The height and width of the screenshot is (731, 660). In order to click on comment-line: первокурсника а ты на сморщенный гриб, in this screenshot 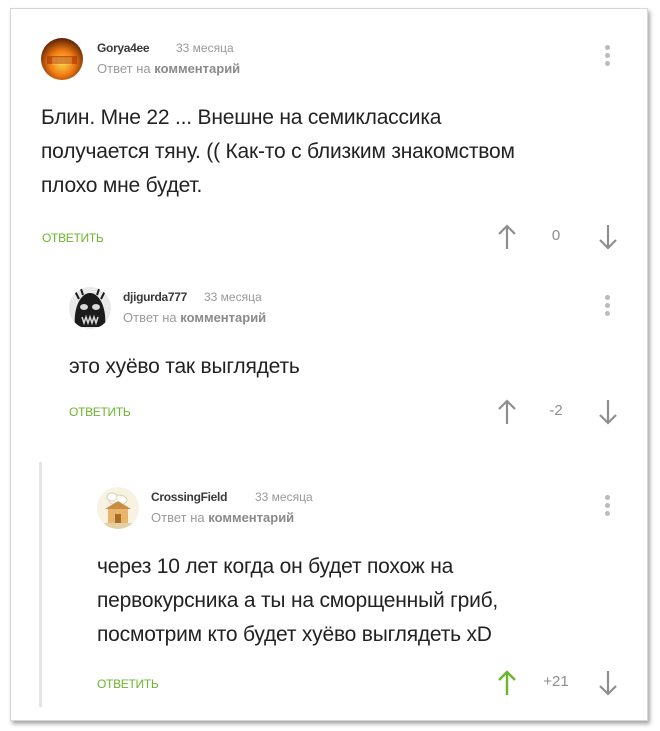, I will do `click(298, 600)`.